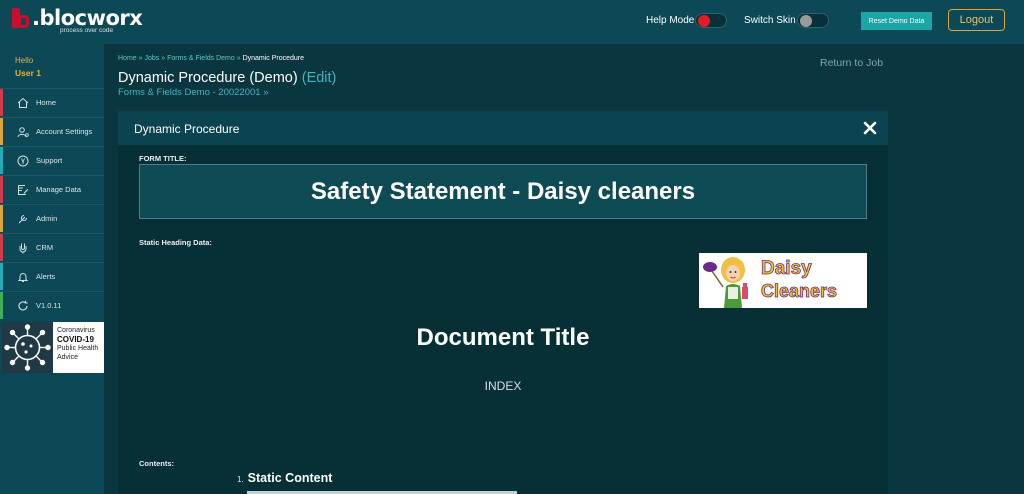  What do you see at coordinates (976, 20) in the screenshot?
I see `logout-button: Logout` at bounding box center [976, 20].